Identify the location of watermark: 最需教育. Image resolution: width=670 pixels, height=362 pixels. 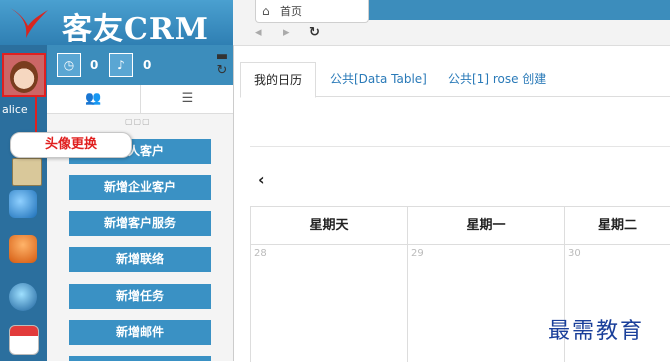
(596, 331).